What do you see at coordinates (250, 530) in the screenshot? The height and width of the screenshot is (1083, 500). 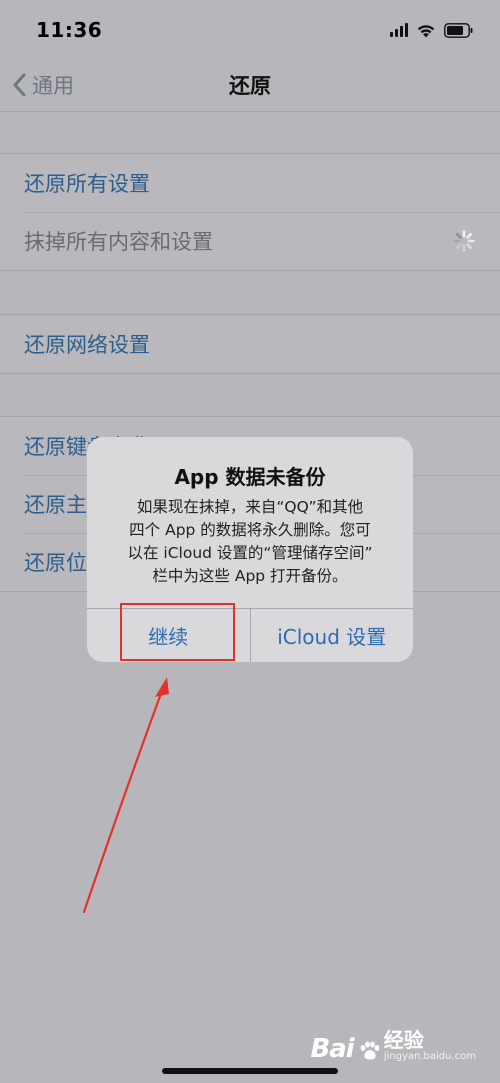 I see `alert-message-line: 四个 App 的数据将永久删除。您可` at bounding box center [250, 530].